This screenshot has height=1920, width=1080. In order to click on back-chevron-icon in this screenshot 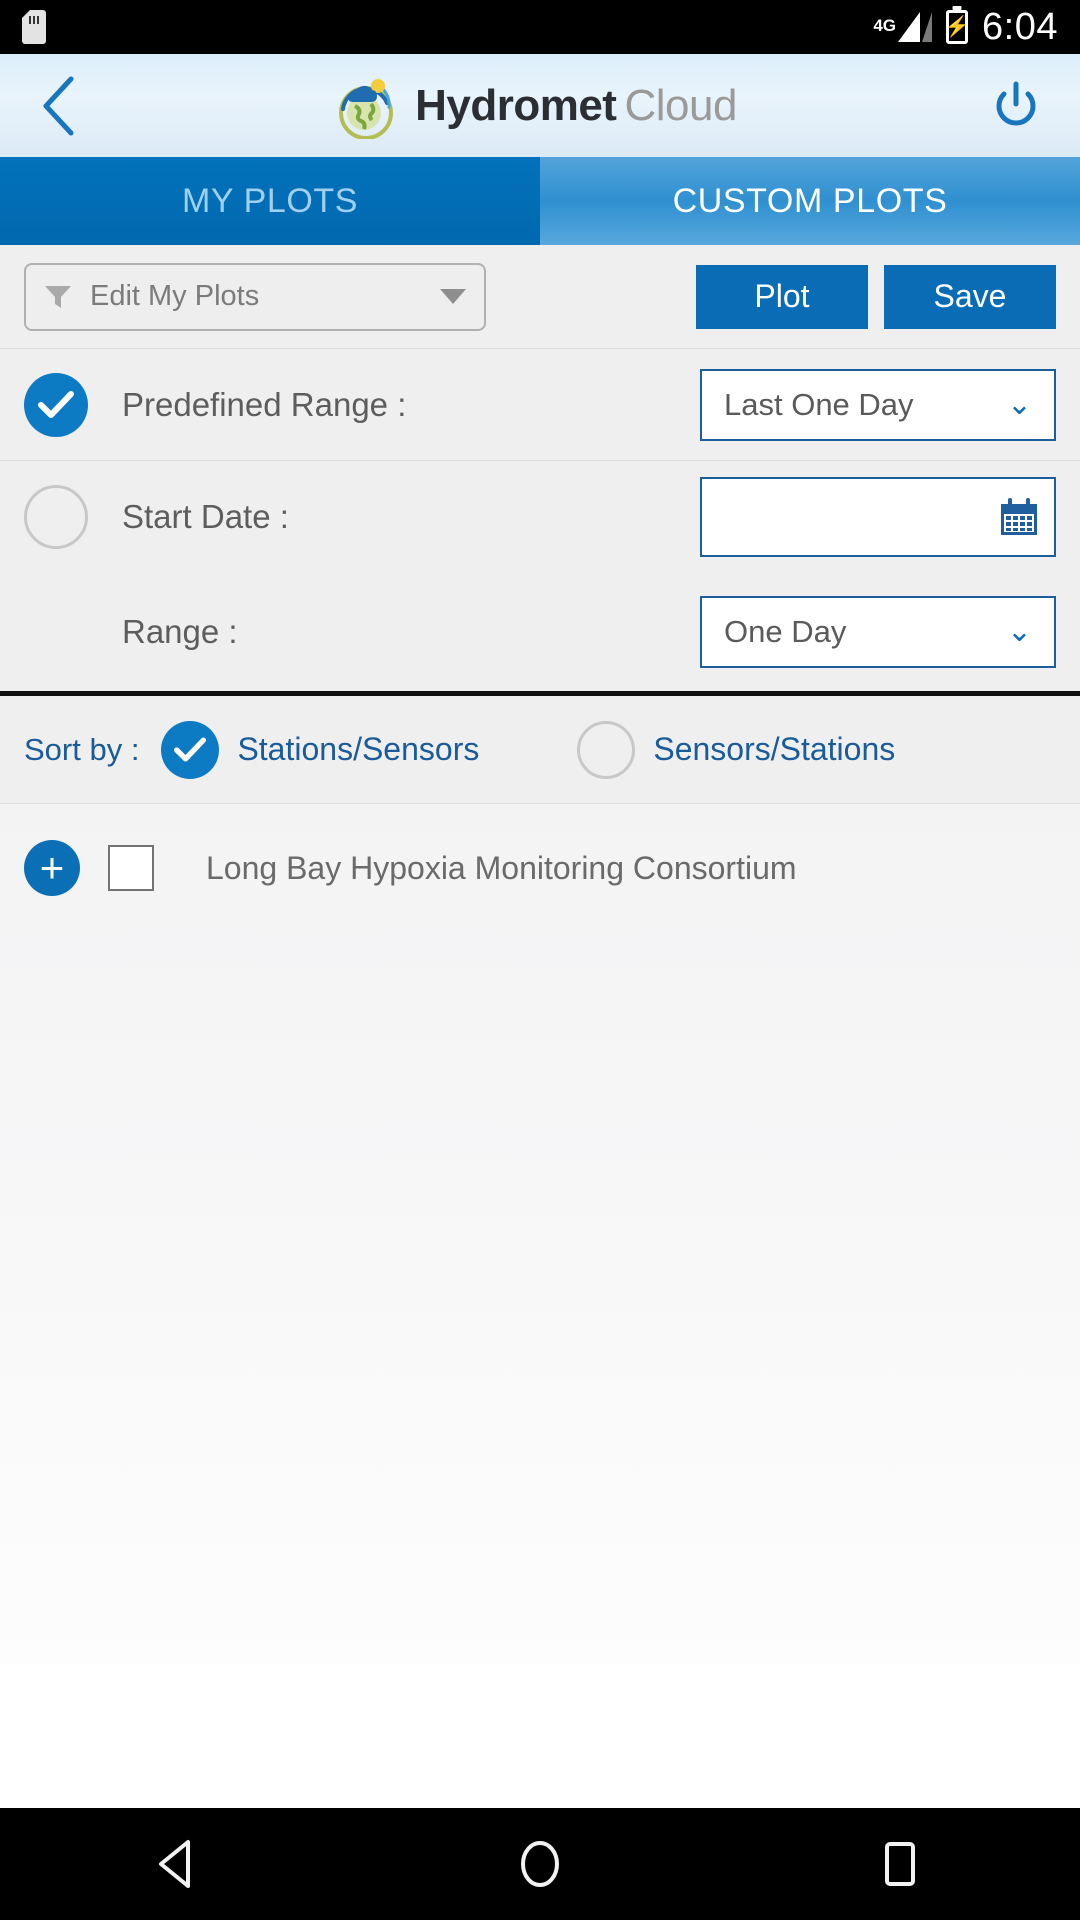, I will do `click(59, 106)`.